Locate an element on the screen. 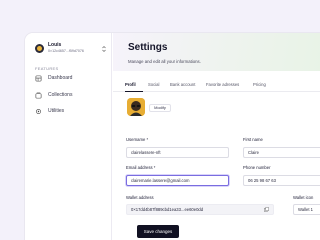 Image resolution: width=320 pixels, height=240 pixels. wallet-address-label: Wallet address is located at coordinates (140, 197).